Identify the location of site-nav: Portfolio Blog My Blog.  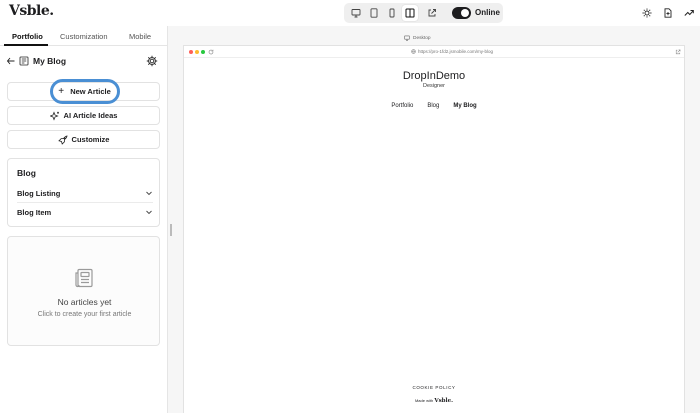
(434, 106).